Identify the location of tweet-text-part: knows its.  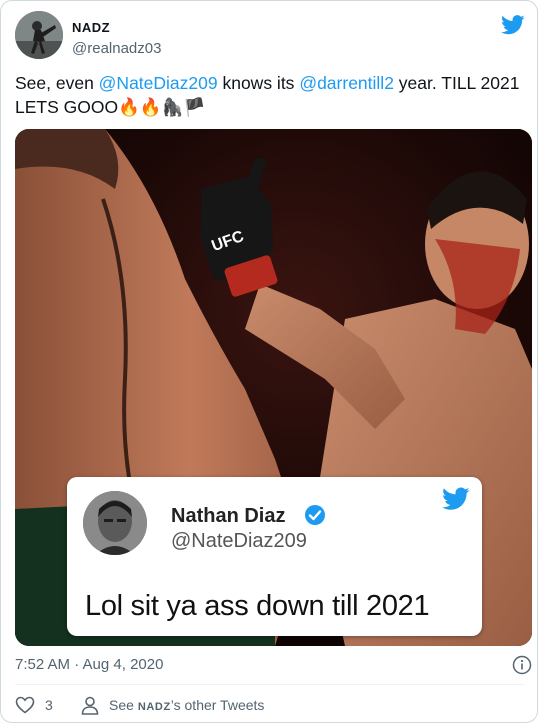
(258, 83).